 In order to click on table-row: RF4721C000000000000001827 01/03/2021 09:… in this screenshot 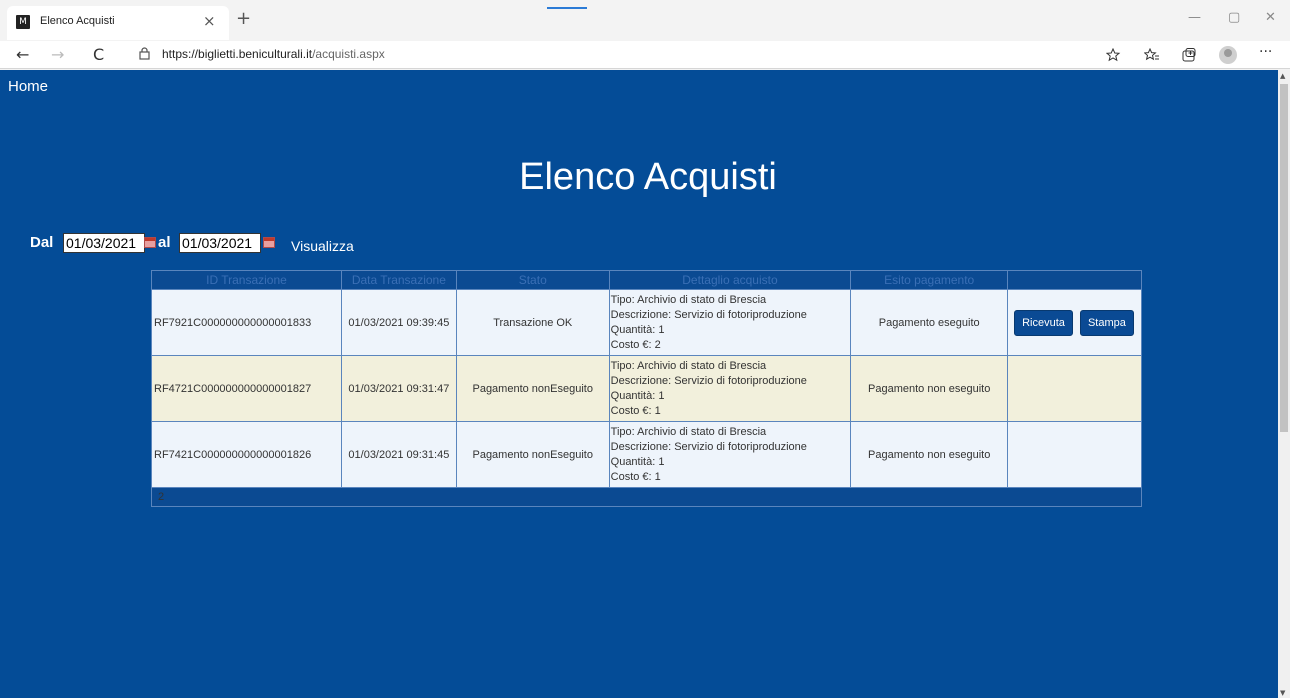, I will do `click(646, 388)`.